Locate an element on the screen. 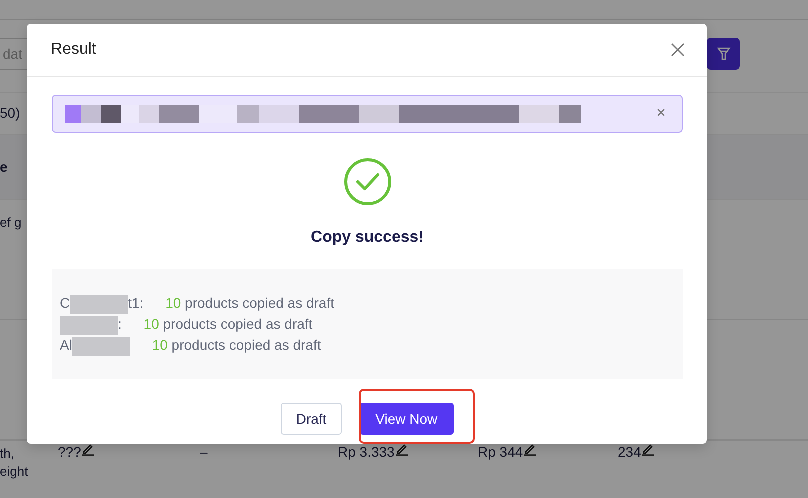  table-cell-text: Rp 3.333 is located at coordinates (366, 452).